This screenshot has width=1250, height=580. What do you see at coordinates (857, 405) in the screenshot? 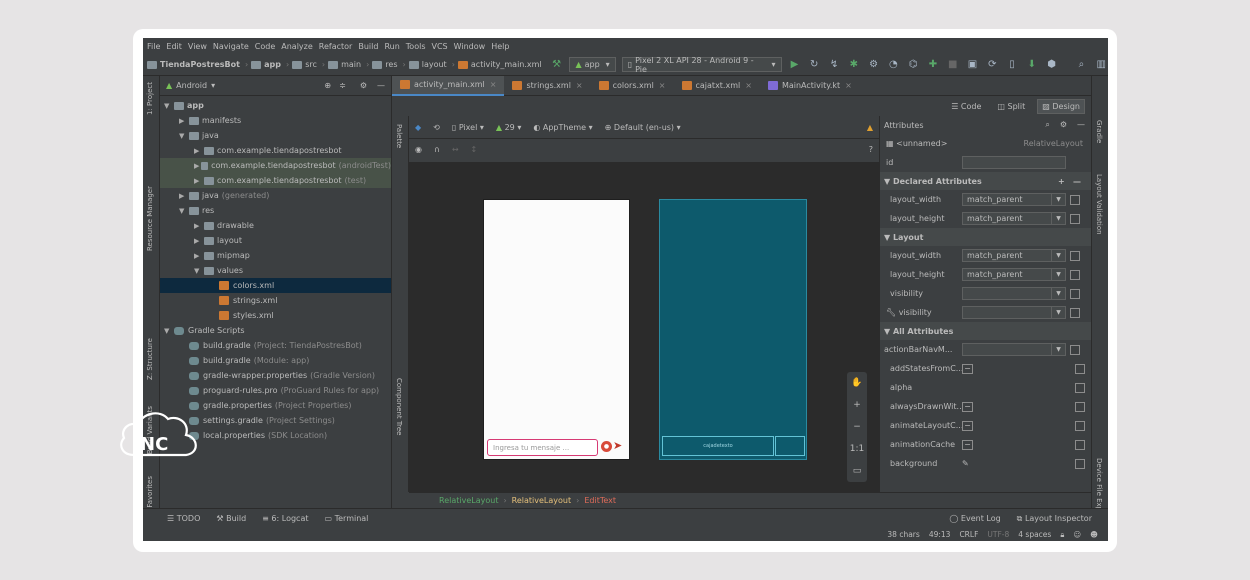
I see `zoom-in-icon: +` at bounding box center [857, 405].